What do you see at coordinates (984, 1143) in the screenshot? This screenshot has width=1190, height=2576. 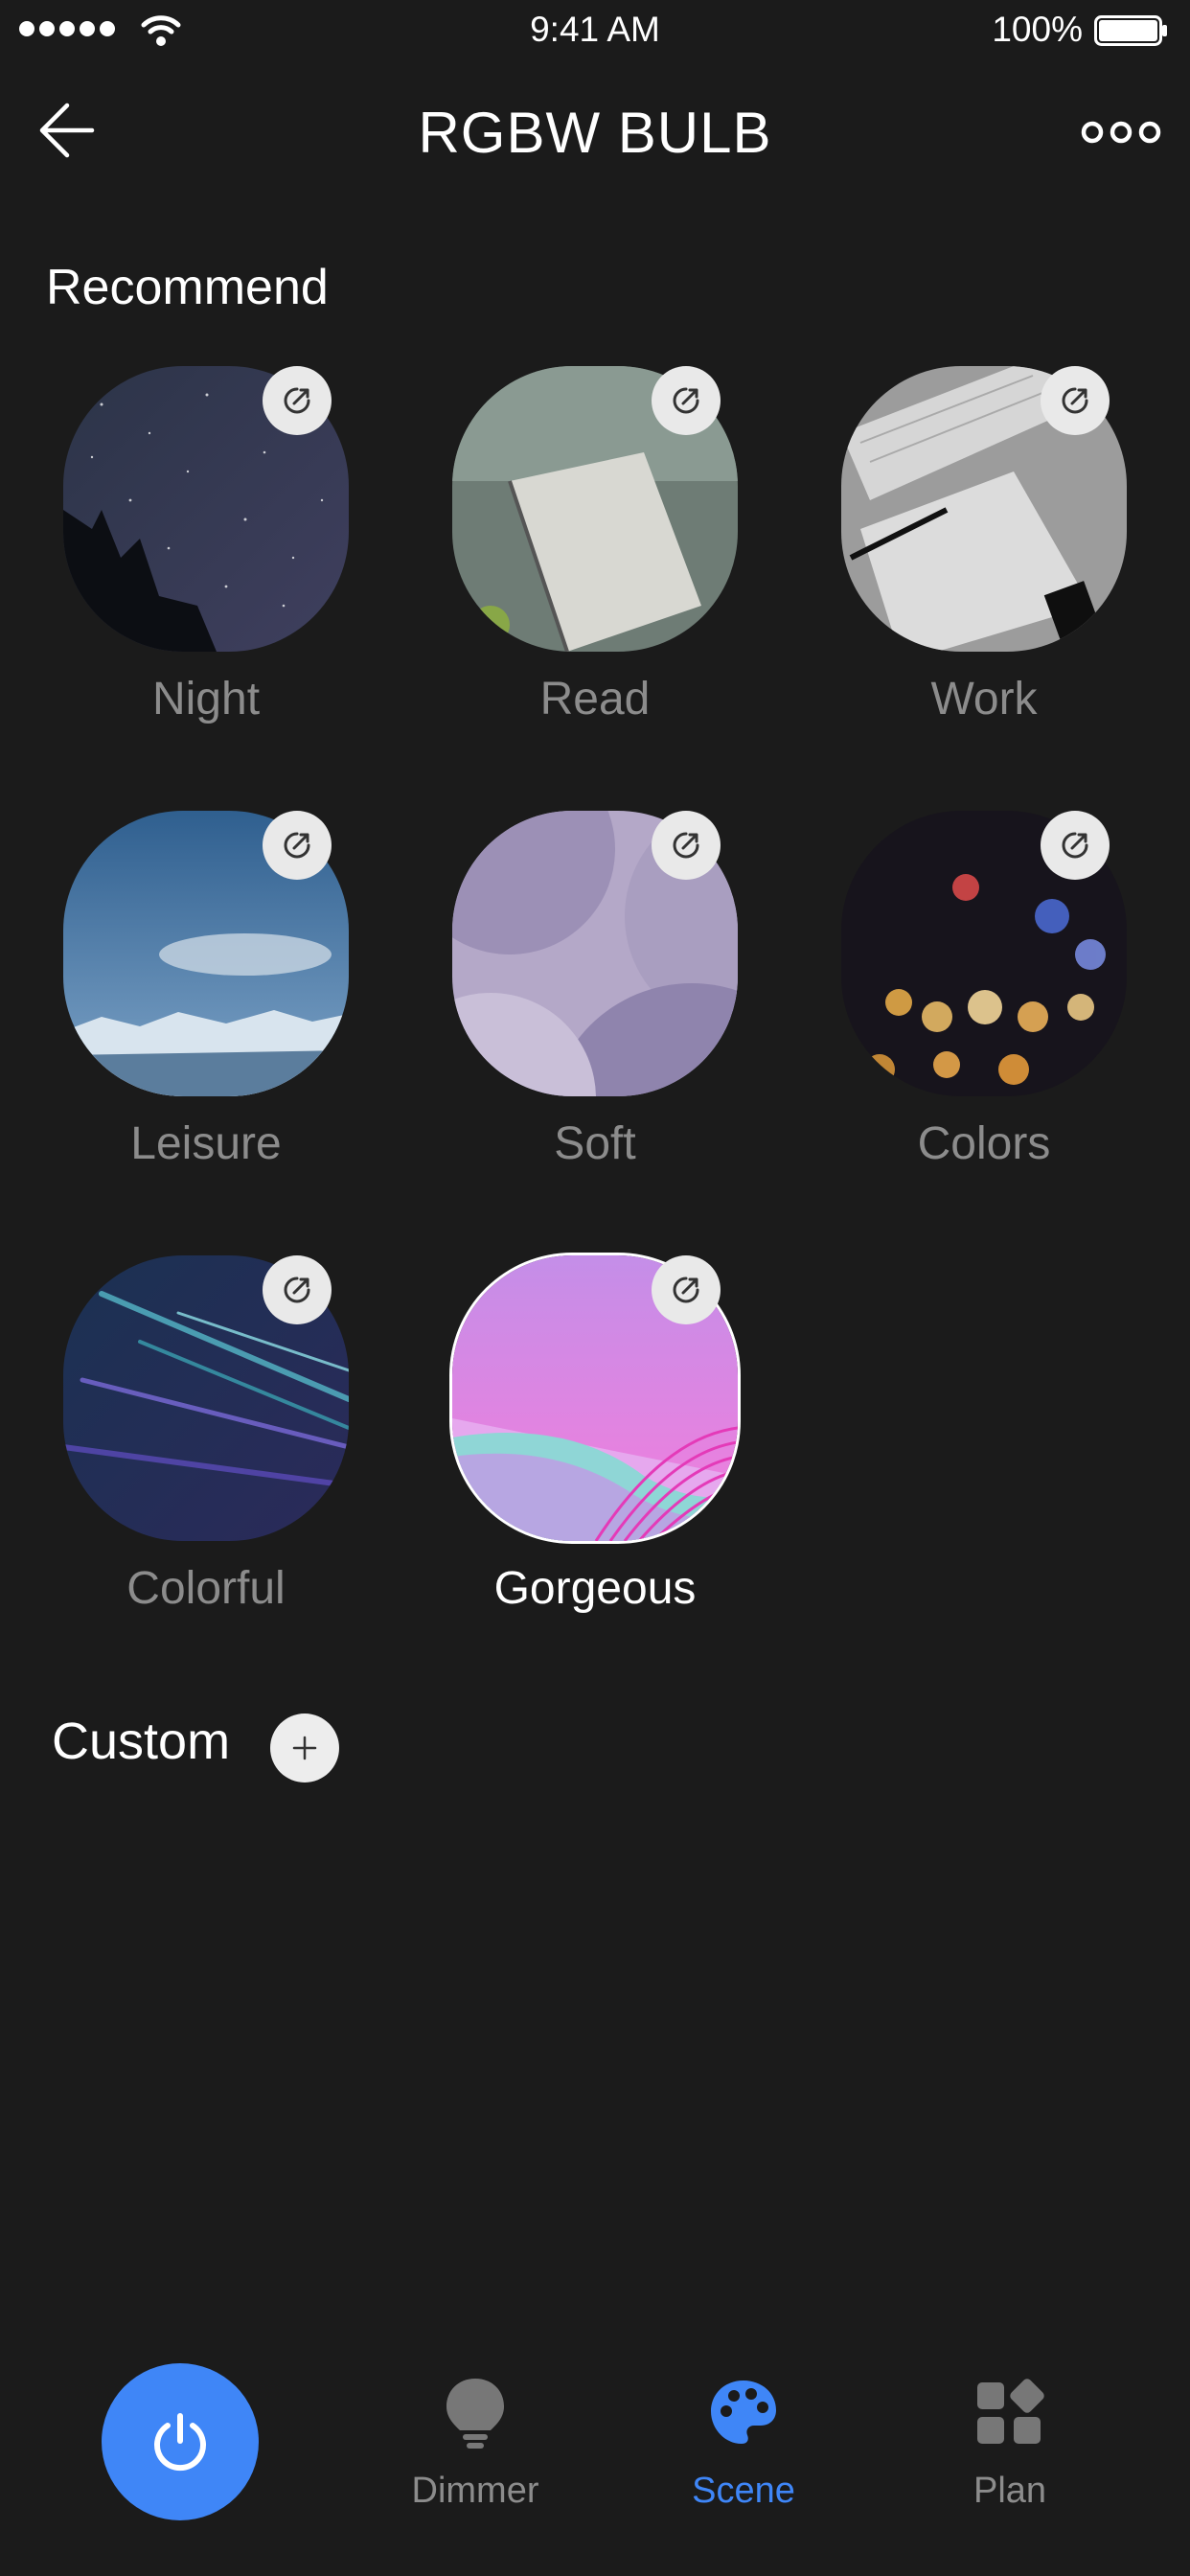 I see `scene-label: Colors` at bounding box center [984, 1143].